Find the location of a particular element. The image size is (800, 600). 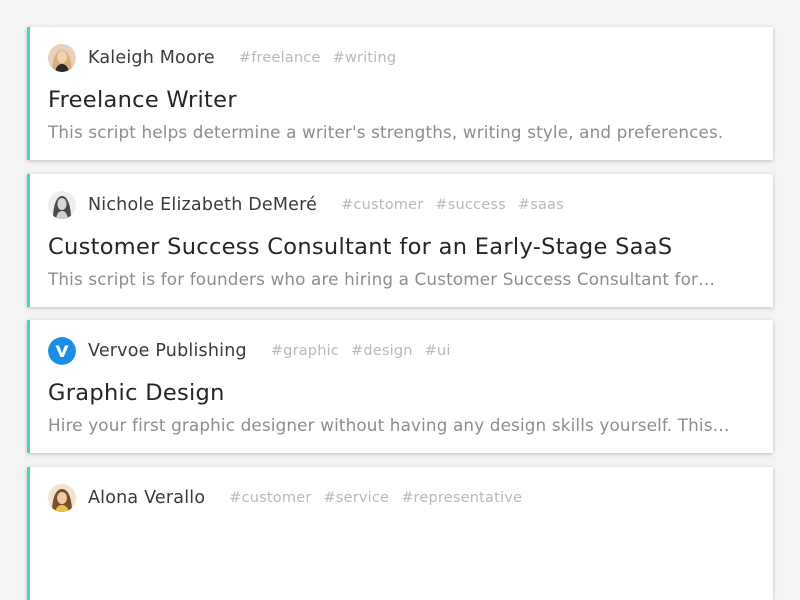

tag-list: #customer #service #representative is located at coordinates (381, 498).